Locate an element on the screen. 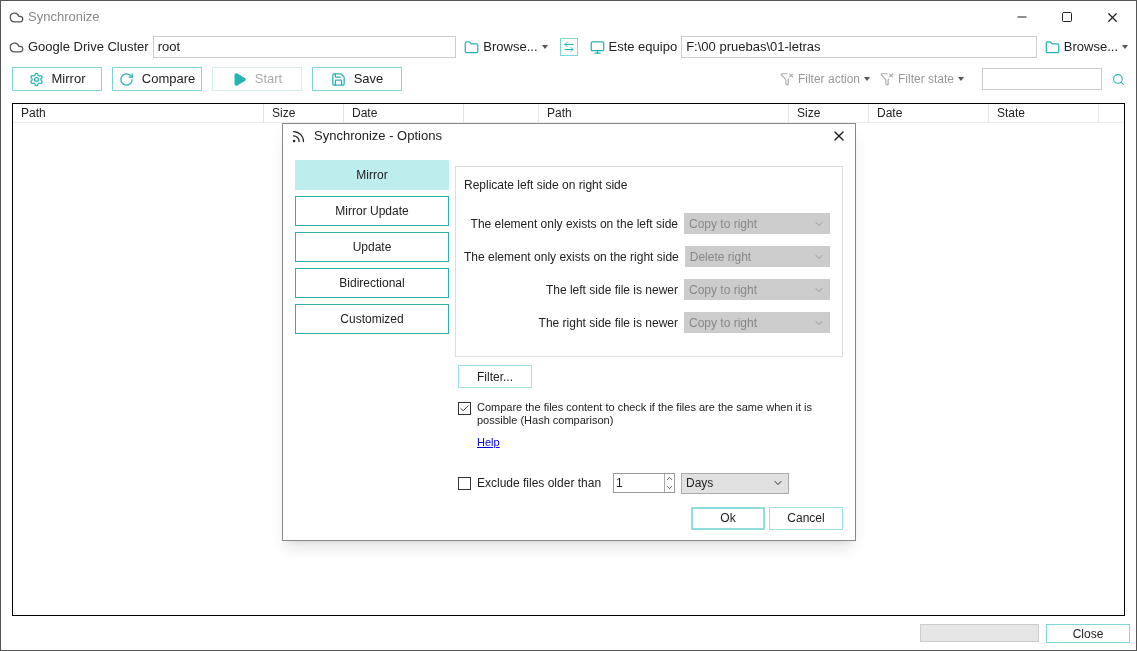 The width and height of the screenshot is (1137, 651). toolbar-button: Mirror is located at coordinates (57, 79).